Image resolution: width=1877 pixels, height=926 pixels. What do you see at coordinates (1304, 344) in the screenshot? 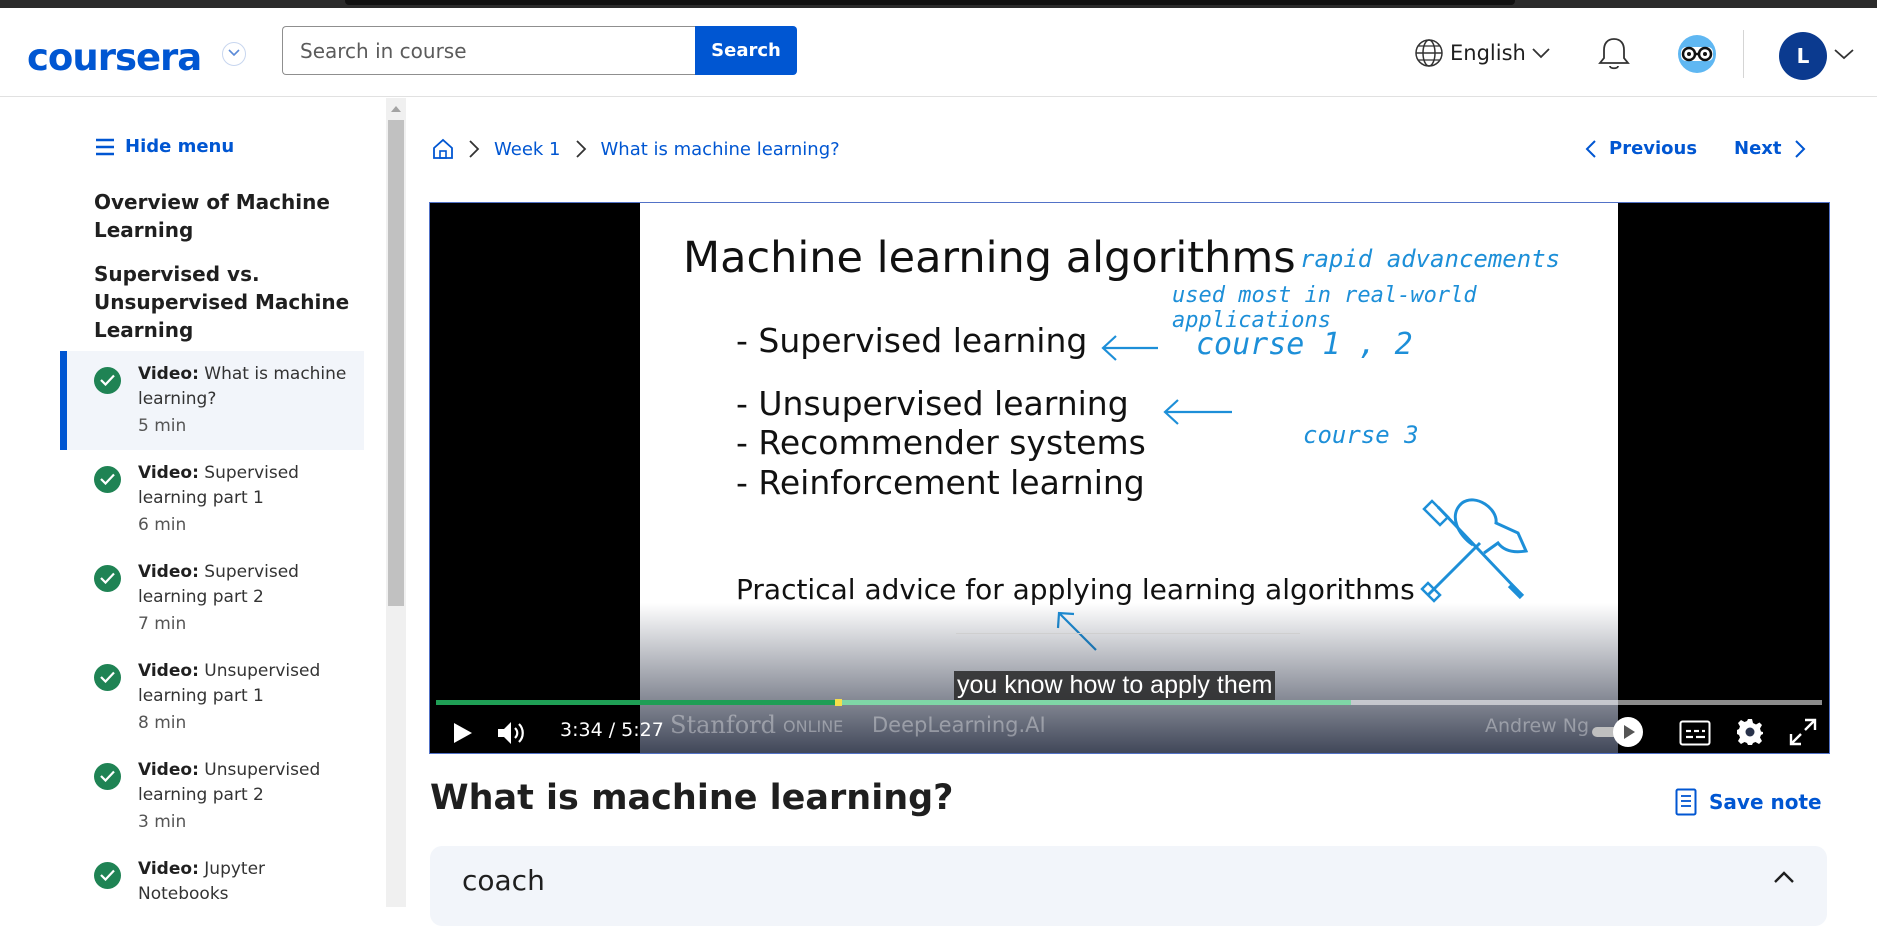
I see `annotation-course-1-2: course 1 , 2` at bounding box center [1304, 344].